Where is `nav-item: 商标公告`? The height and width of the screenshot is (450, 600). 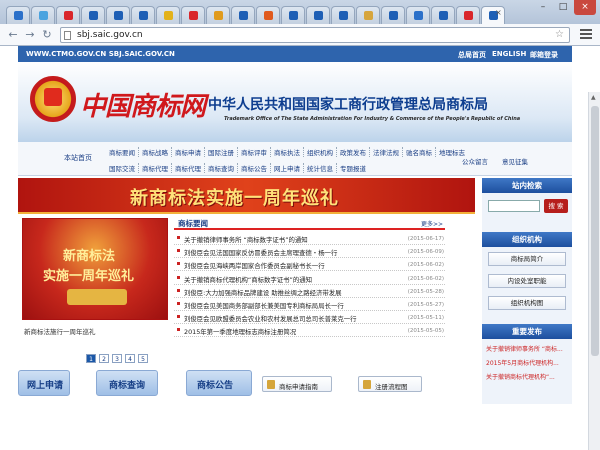
nav-item: 商标公告 is located at coordinates (253, 168).